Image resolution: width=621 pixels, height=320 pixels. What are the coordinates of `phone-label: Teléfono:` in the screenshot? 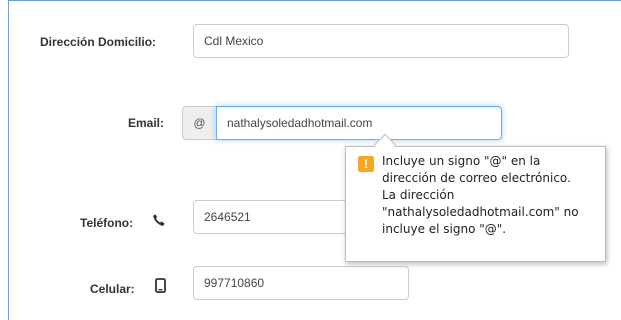 It's located at (107, 223).